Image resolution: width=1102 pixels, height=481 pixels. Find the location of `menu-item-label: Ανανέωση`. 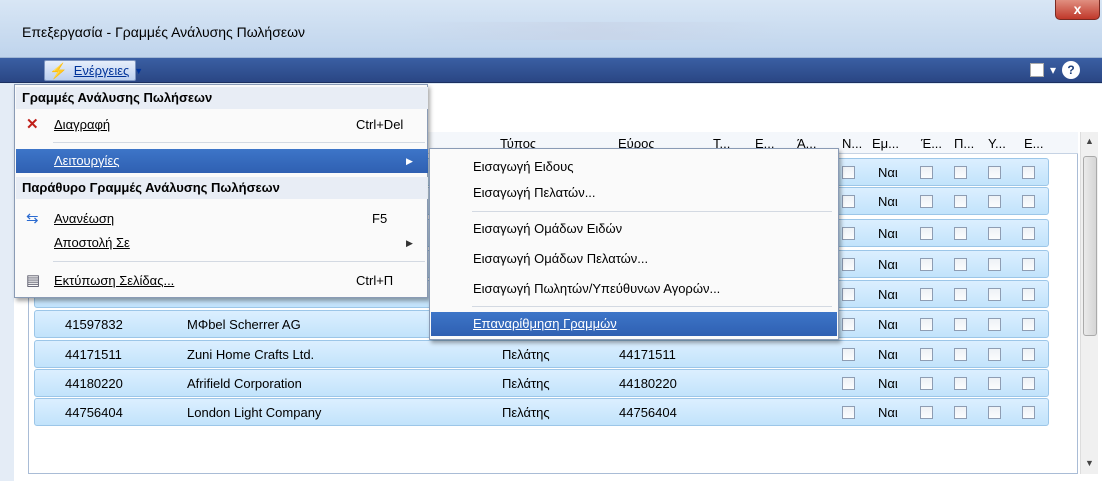

menu-item-label: Ανανέωση is located at coordinates (84, 218).